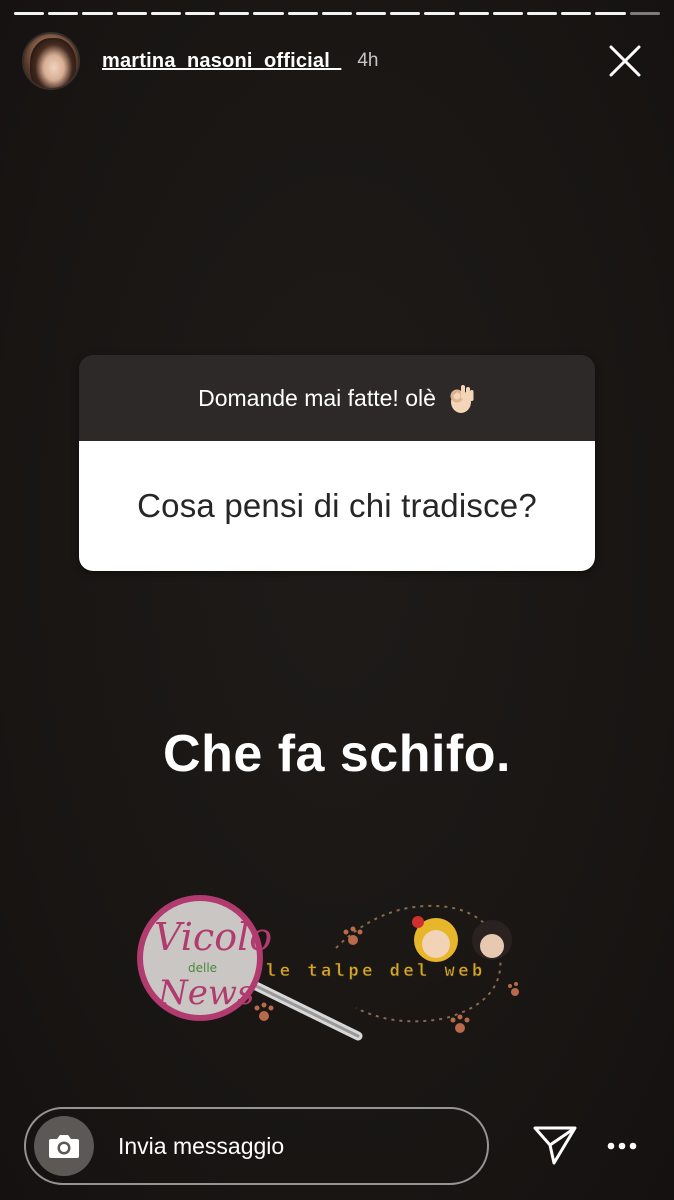 The image size is (674, 1200). Describe the element at coordinates (317, 397) in the screenshot. I see `question-title: Domande mai fatte! olè` at that location.